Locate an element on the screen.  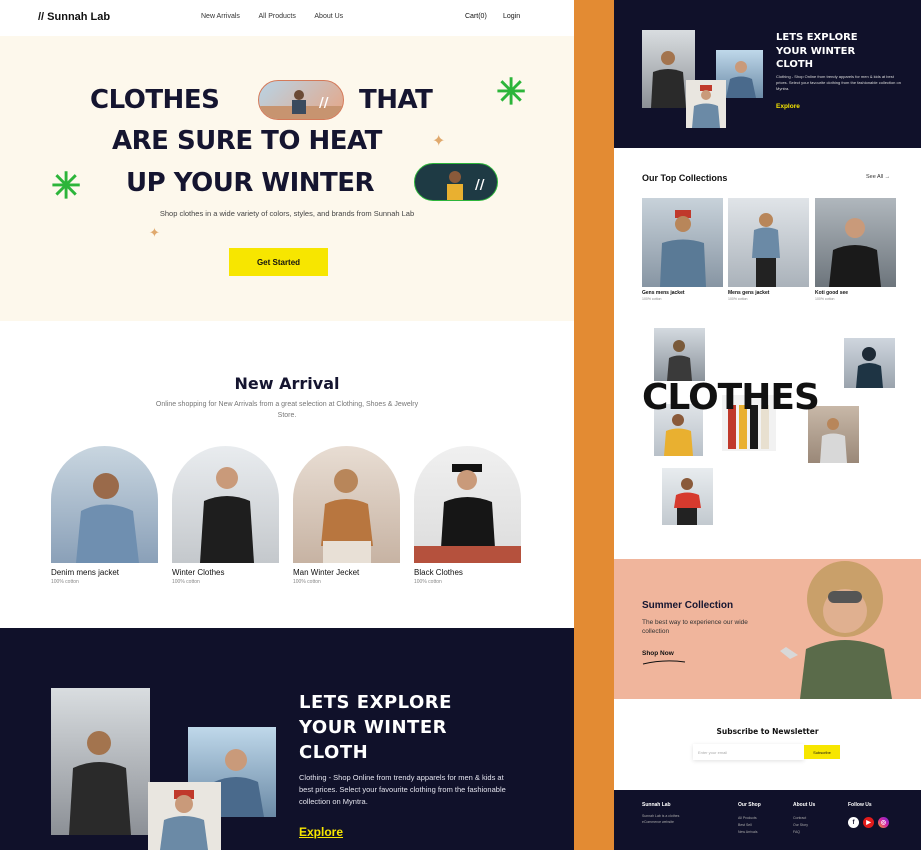
collection-name: Gens mens jacket is located at coordinates (663, 293).